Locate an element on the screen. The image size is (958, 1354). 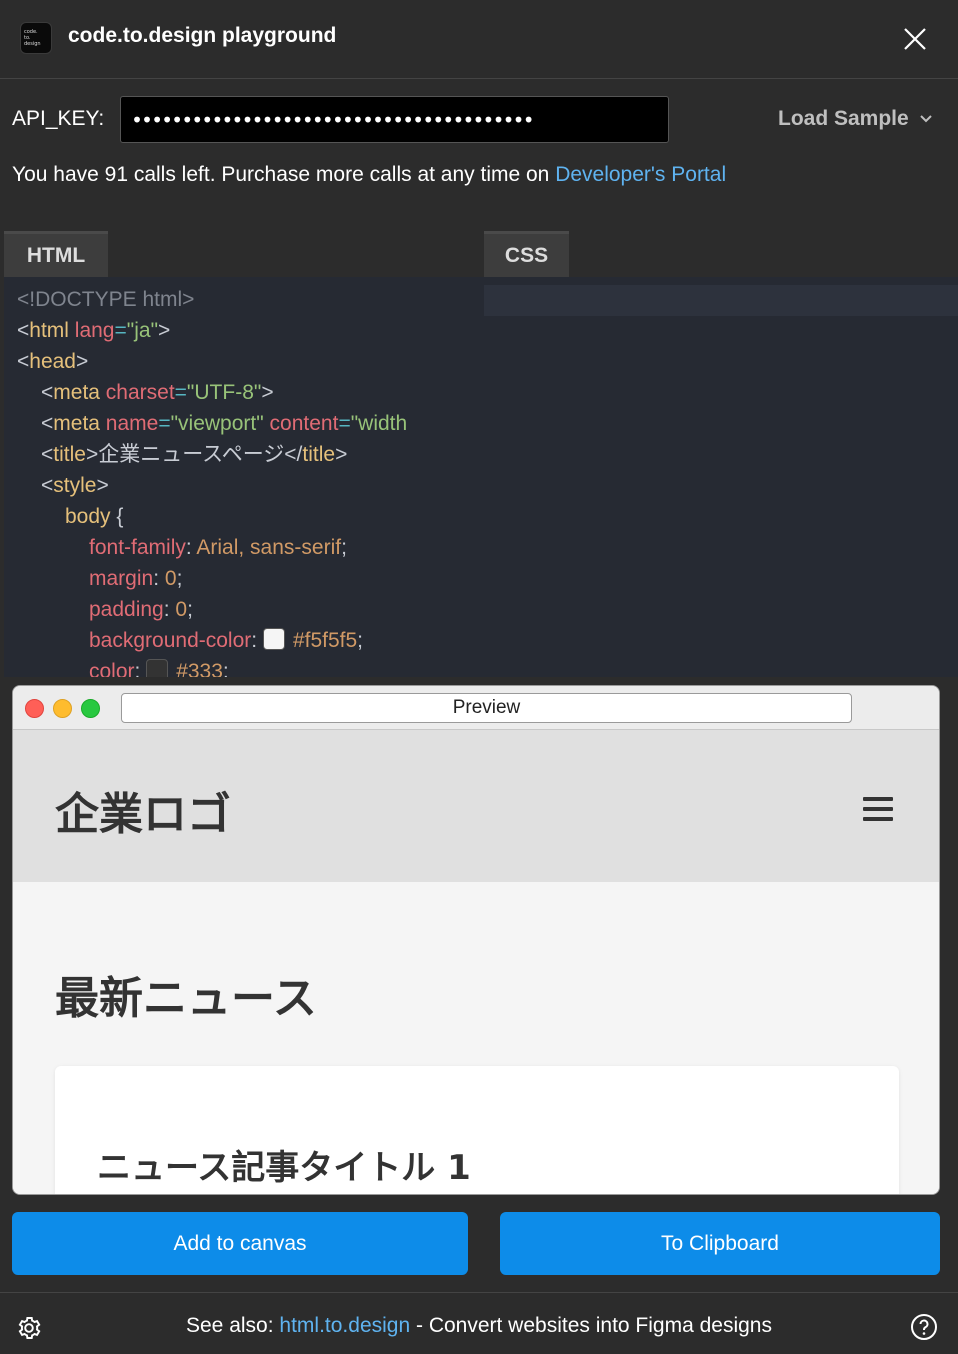
css-code-editor is located at coordinates (721, 477).